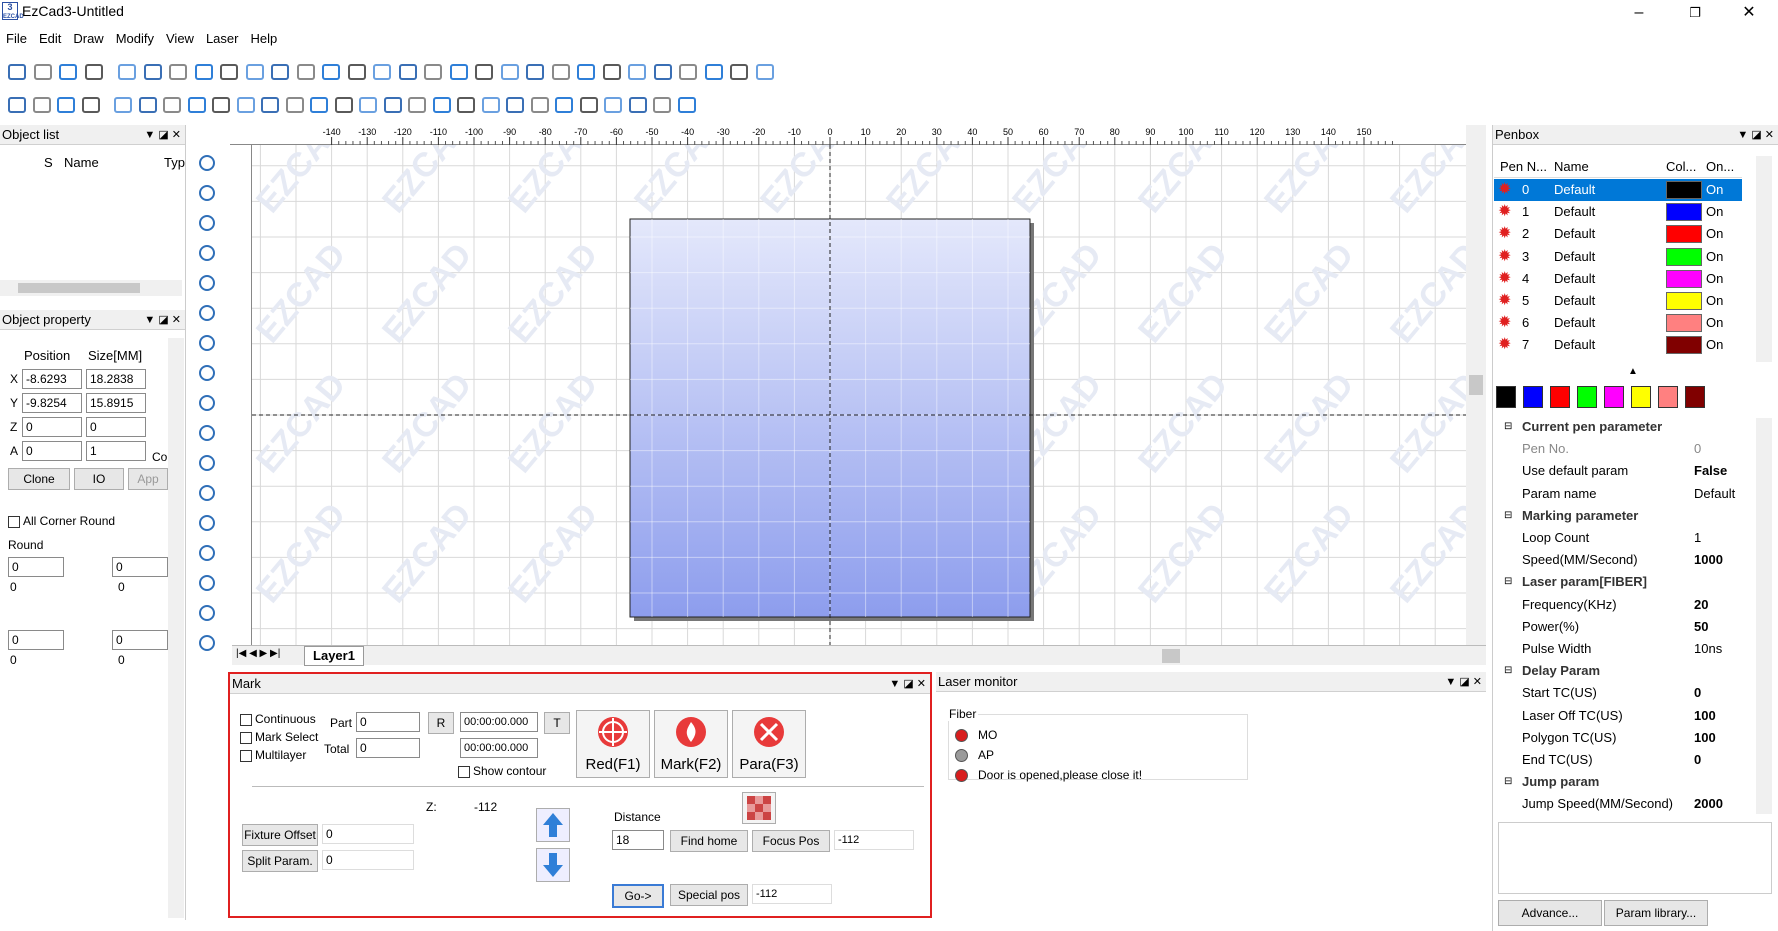  I want to click on tb1-tool-16-icon, so click(433, 72).